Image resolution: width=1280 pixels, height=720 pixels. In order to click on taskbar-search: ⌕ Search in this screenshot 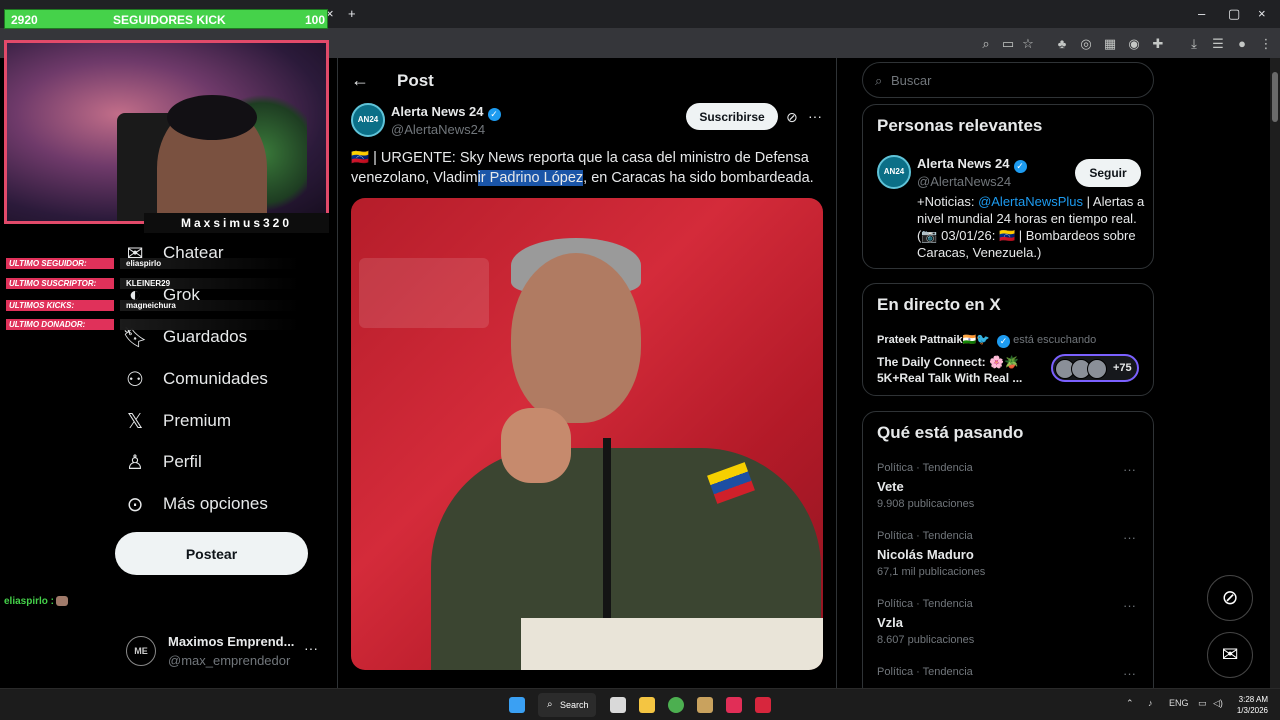, I will do `click(567, 705)`.